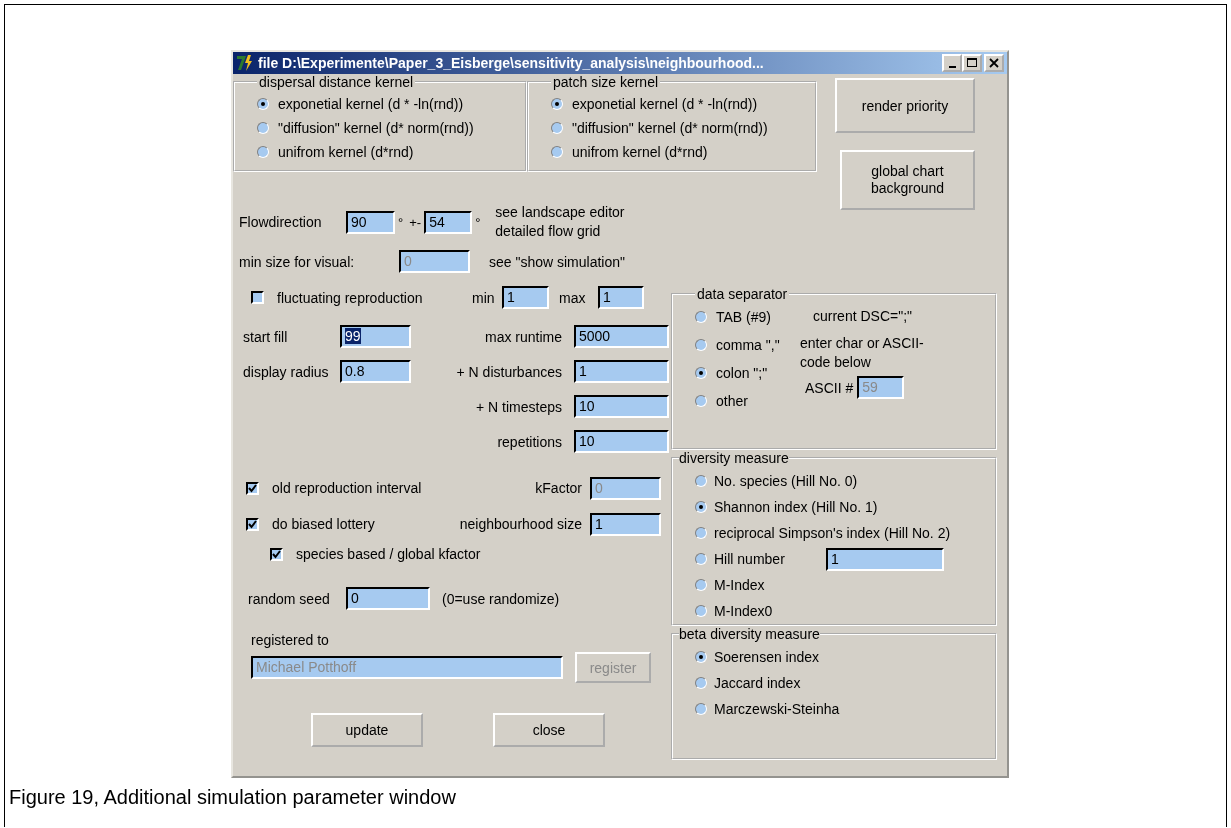  What do you see at coordinates (336, 82) in the screenshot?
I see `group-title: dispersal distance kernel` at bounding box center [336, 82].